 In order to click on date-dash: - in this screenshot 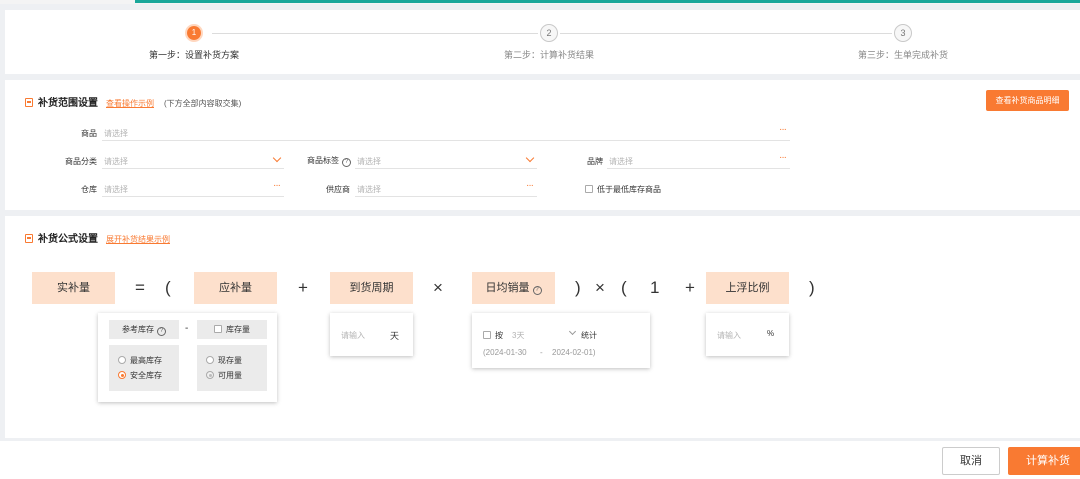, I will do `click(541, 352)`.